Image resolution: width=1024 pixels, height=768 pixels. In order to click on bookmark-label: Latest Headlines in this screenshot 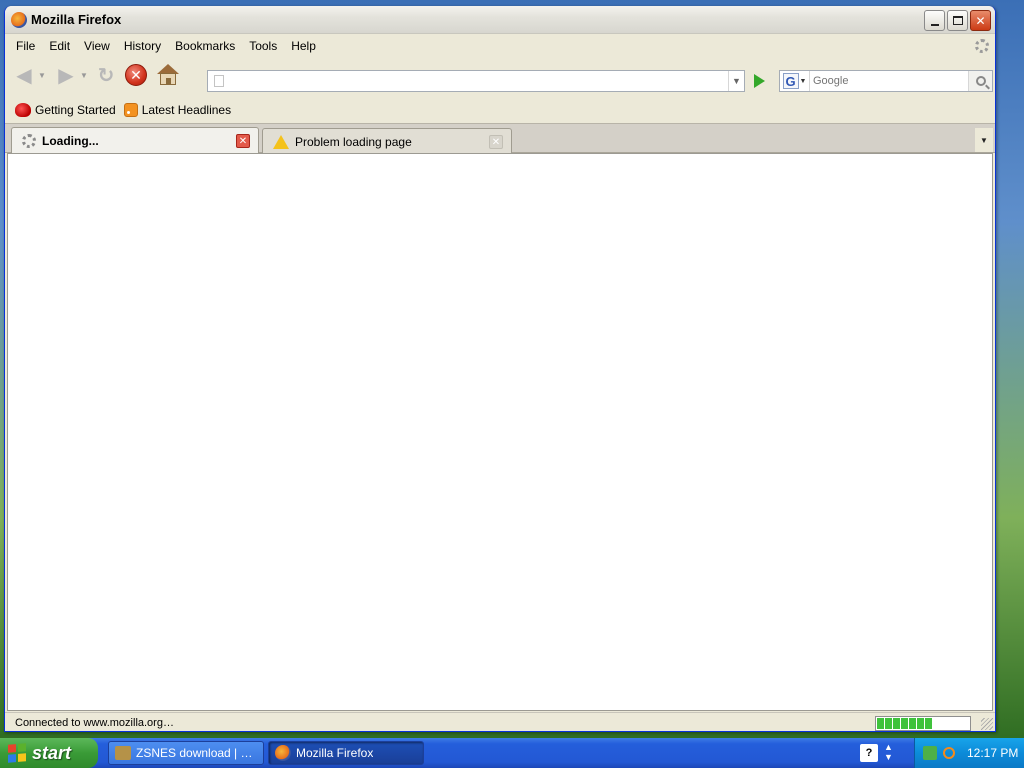, I will do `click(186, 110)`.